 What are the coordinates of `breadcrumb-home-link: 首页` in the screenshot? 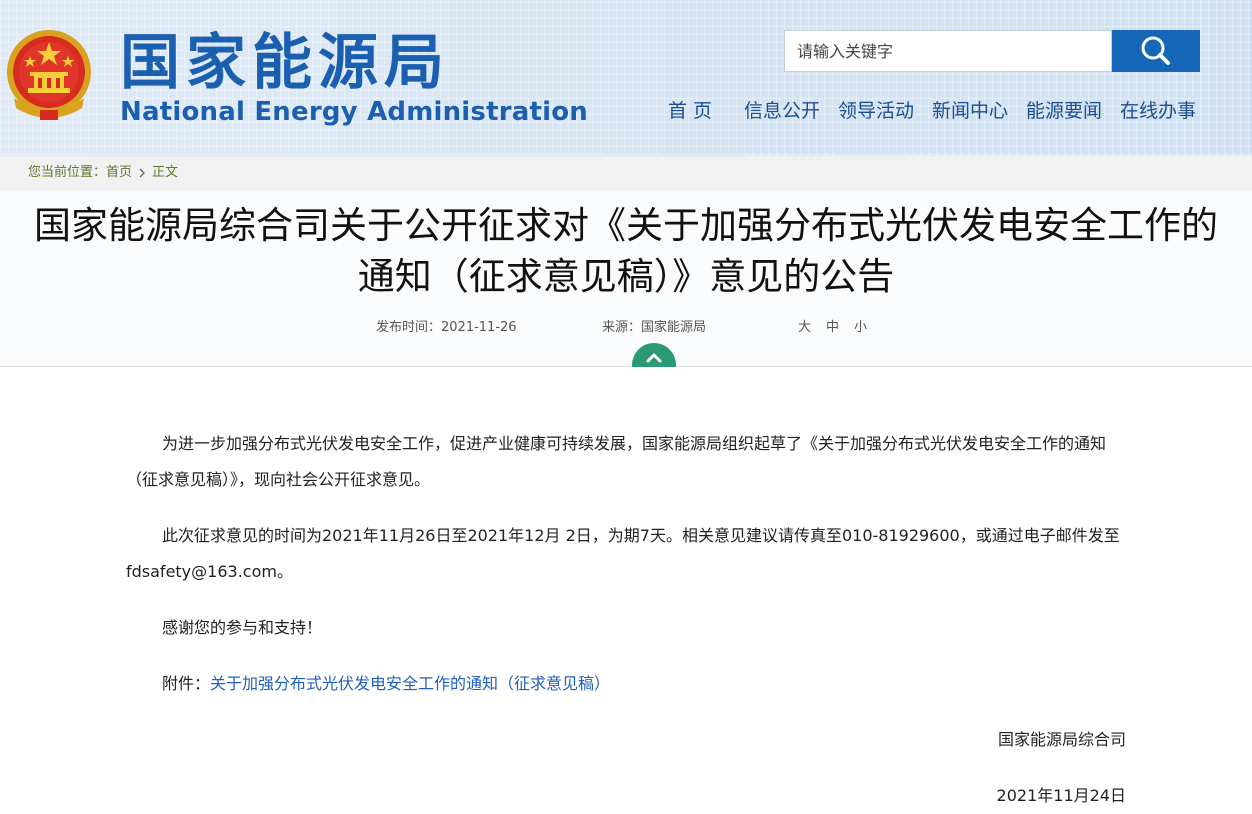 It's located at (119, 172).